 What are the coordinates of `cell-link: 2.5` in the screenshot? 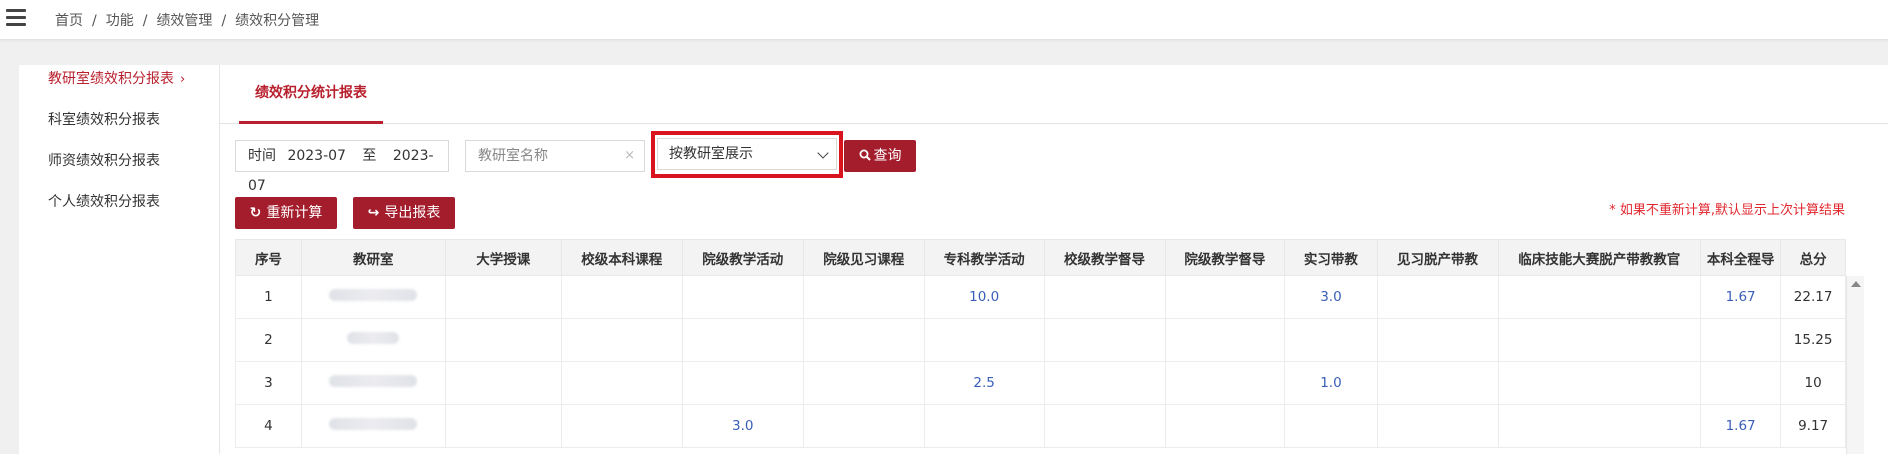 It's located at (984, 383).